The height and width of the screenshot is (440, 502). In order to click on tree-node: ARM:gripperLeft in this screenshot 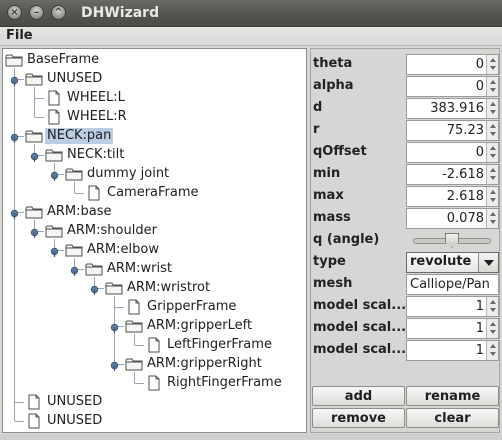, I will do `click(189, 326)`.